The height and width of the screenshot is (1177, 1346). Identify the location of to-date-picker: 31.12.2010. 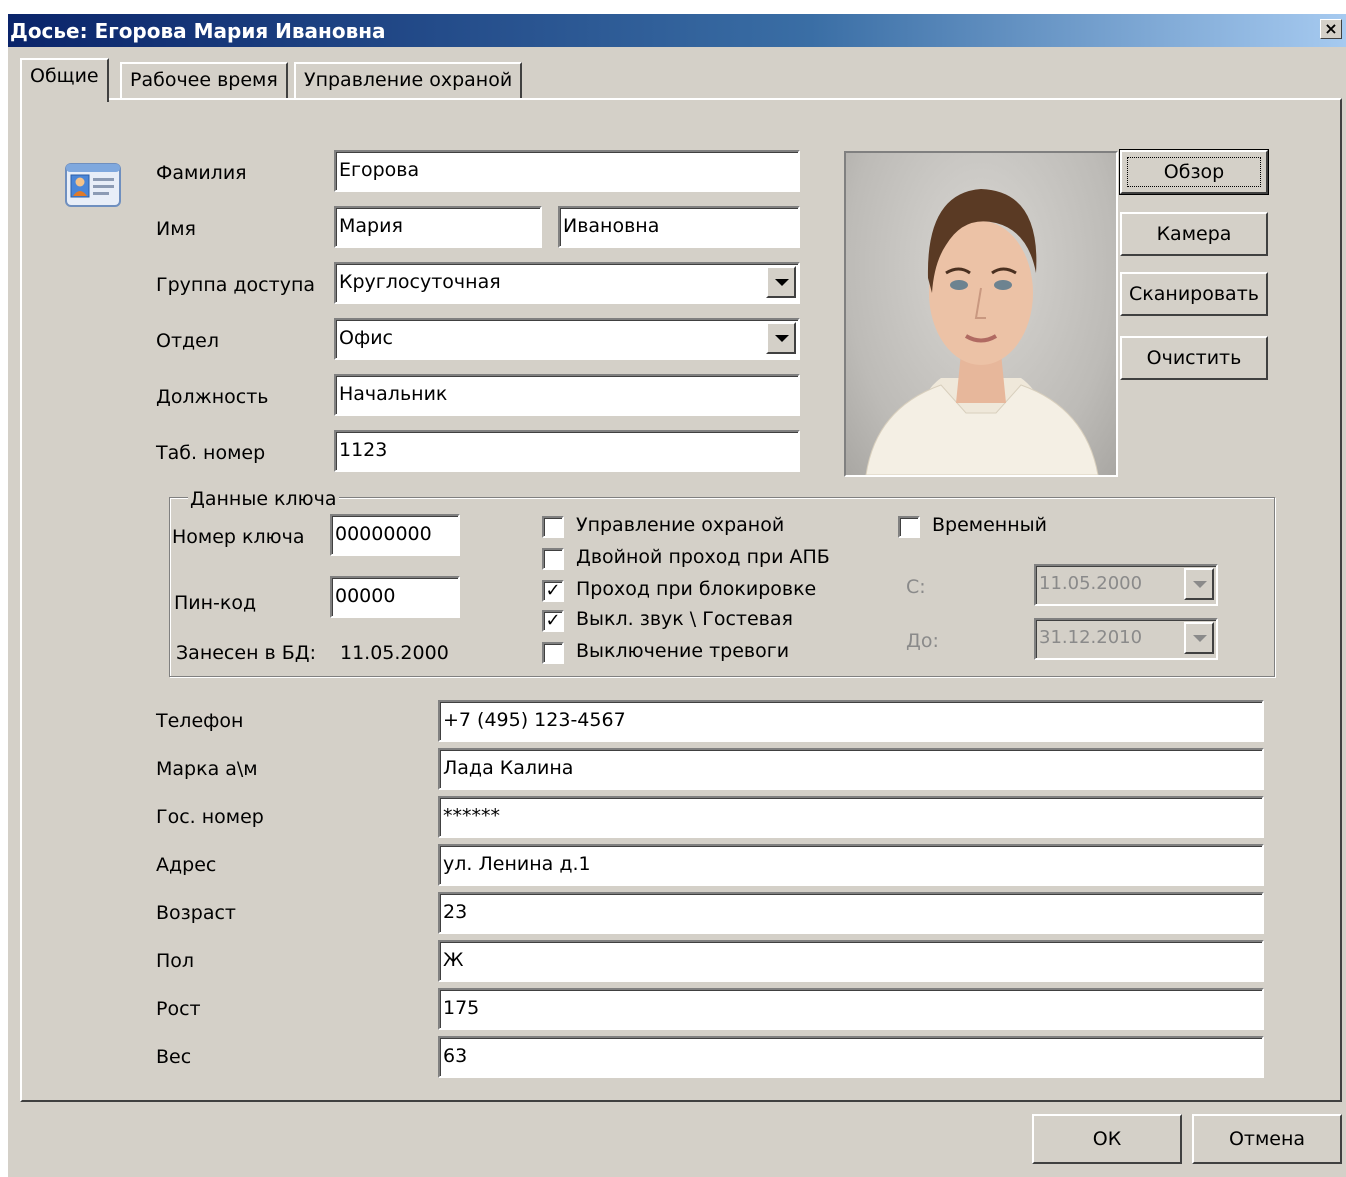
(1126, 639).